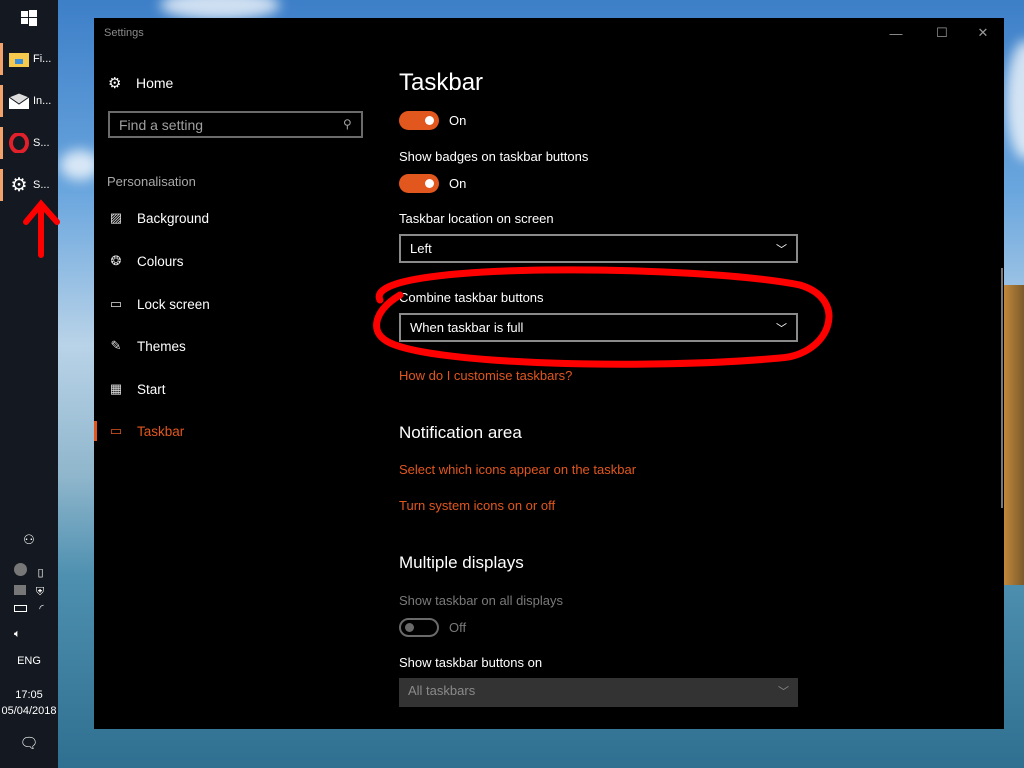 The height and width of the screenshot is (768, 1024). What do you see at coordinates (1002, 388) in the screenshot?
I see `scrollbar` at bounding box center [1002, 388].